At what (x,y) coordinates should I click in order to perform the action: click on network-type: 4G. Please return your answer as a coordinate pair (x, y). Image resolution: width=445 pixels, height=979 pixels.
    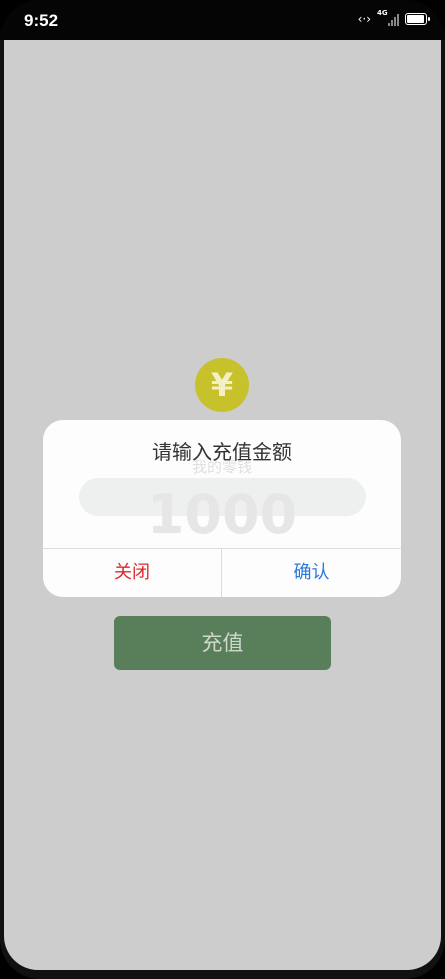
    Looking at the image, I should click on (382, 13).